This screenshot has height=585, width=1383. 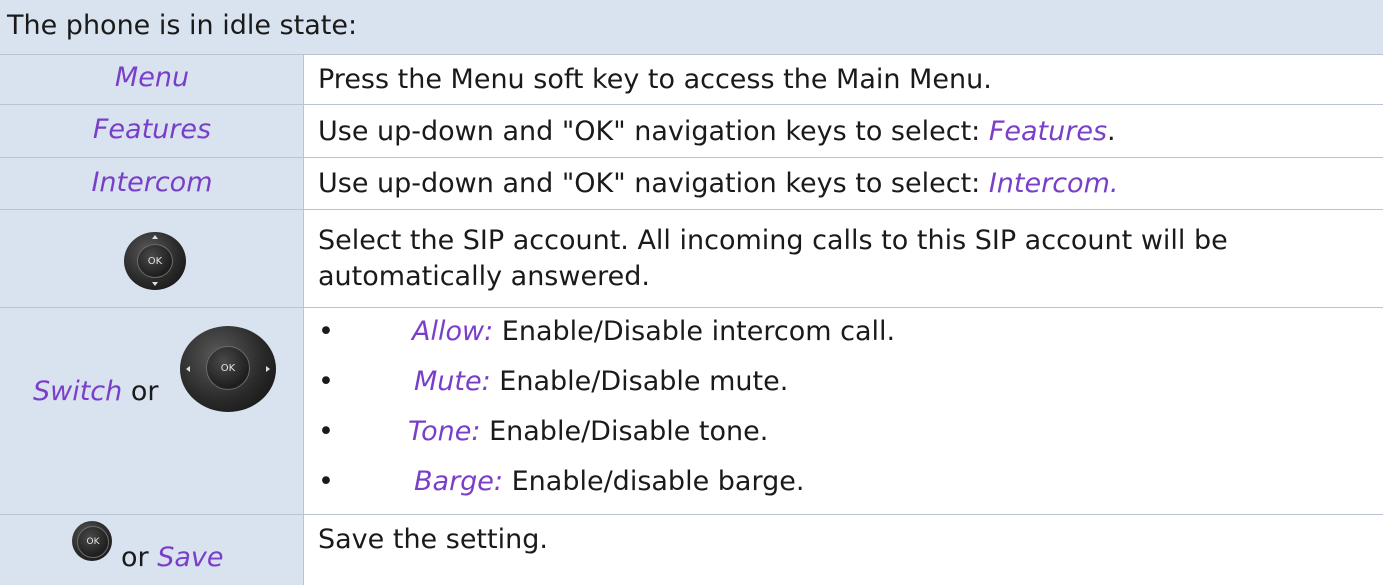 What do you see at coordinates (459, 481) in the screenshot?
I see `barge-keyword: Barge:` at bounding box center [459, 481].